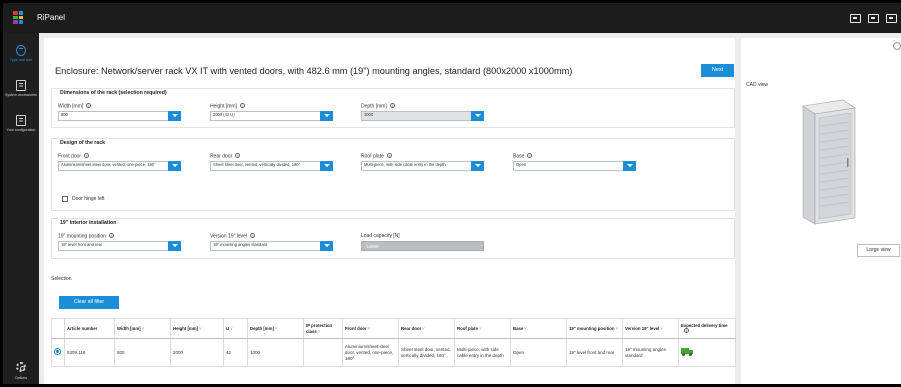 The image size is (901, 387). Describe the element at coordinates (538, 328) in the screenshot. I see `column-header: Base˅` at that location.